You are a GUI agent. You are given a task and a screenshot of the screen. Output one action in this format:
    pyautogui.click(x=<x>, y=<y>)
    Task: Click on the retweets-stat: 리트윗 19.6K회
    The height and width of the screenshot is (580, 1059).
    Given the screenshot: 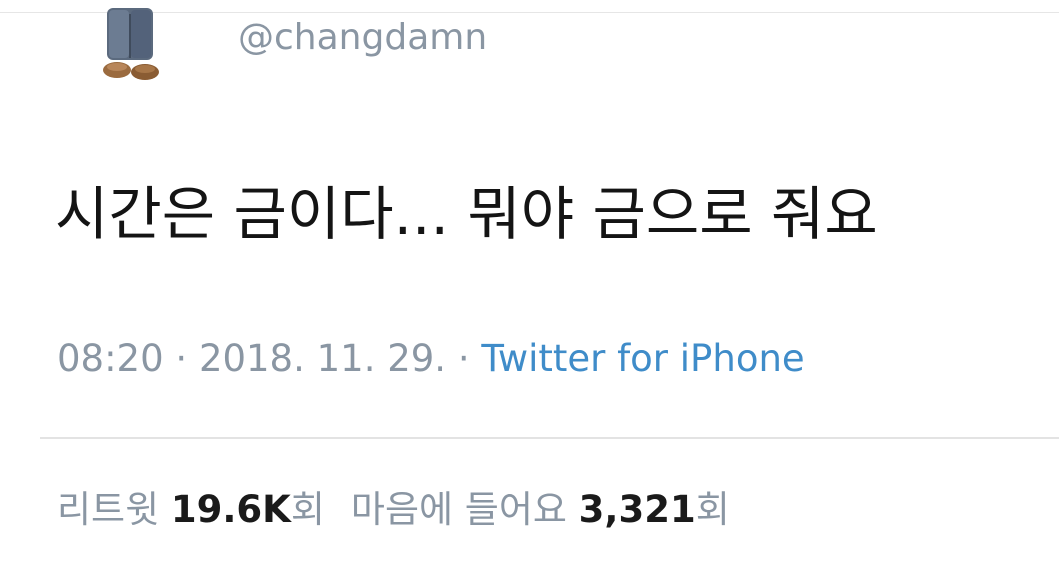 What is the action you would take?
    pyautogui.click(x=191, y=509)
    